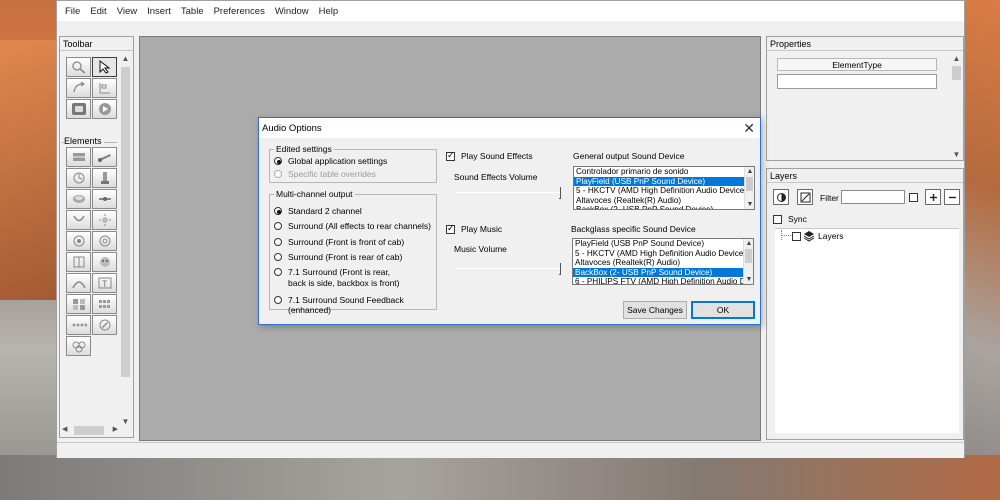 This screenshot has width=1000, height=500. What do you see at coordinates (318, 211) in the screenshot?
I see `radio-standard-2ch: Standard 2 channel` at bounding box center [318, 211].